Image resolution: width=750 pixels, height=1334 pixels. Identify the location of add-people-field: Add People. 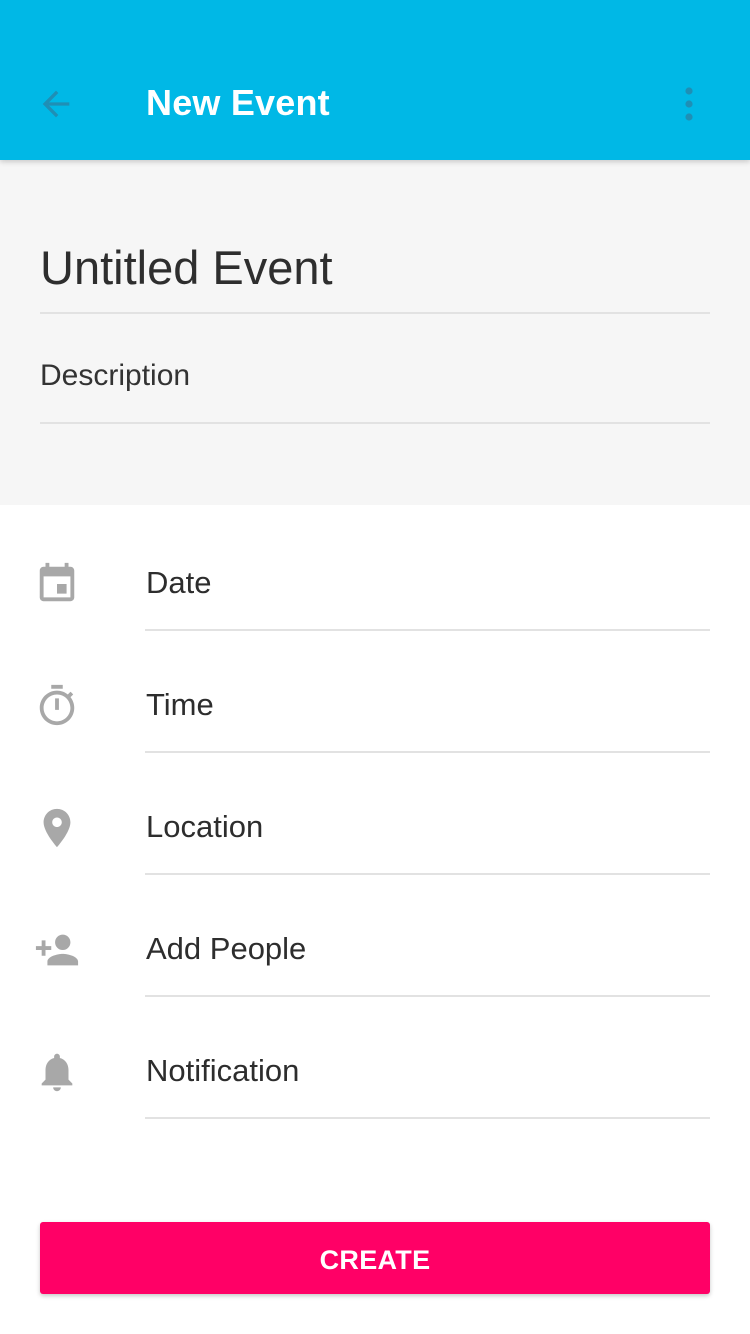
(375, 934).